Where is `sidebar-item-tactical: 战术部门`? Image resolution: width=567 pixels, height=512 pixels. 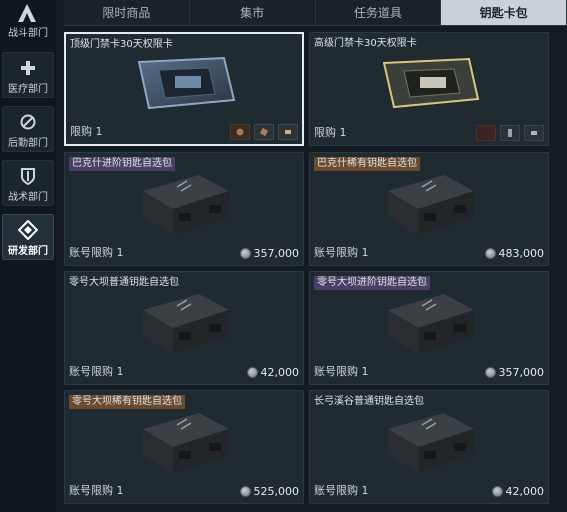
sidebar-item-tactical: 战术部门 is located at coordinates (28, 183).